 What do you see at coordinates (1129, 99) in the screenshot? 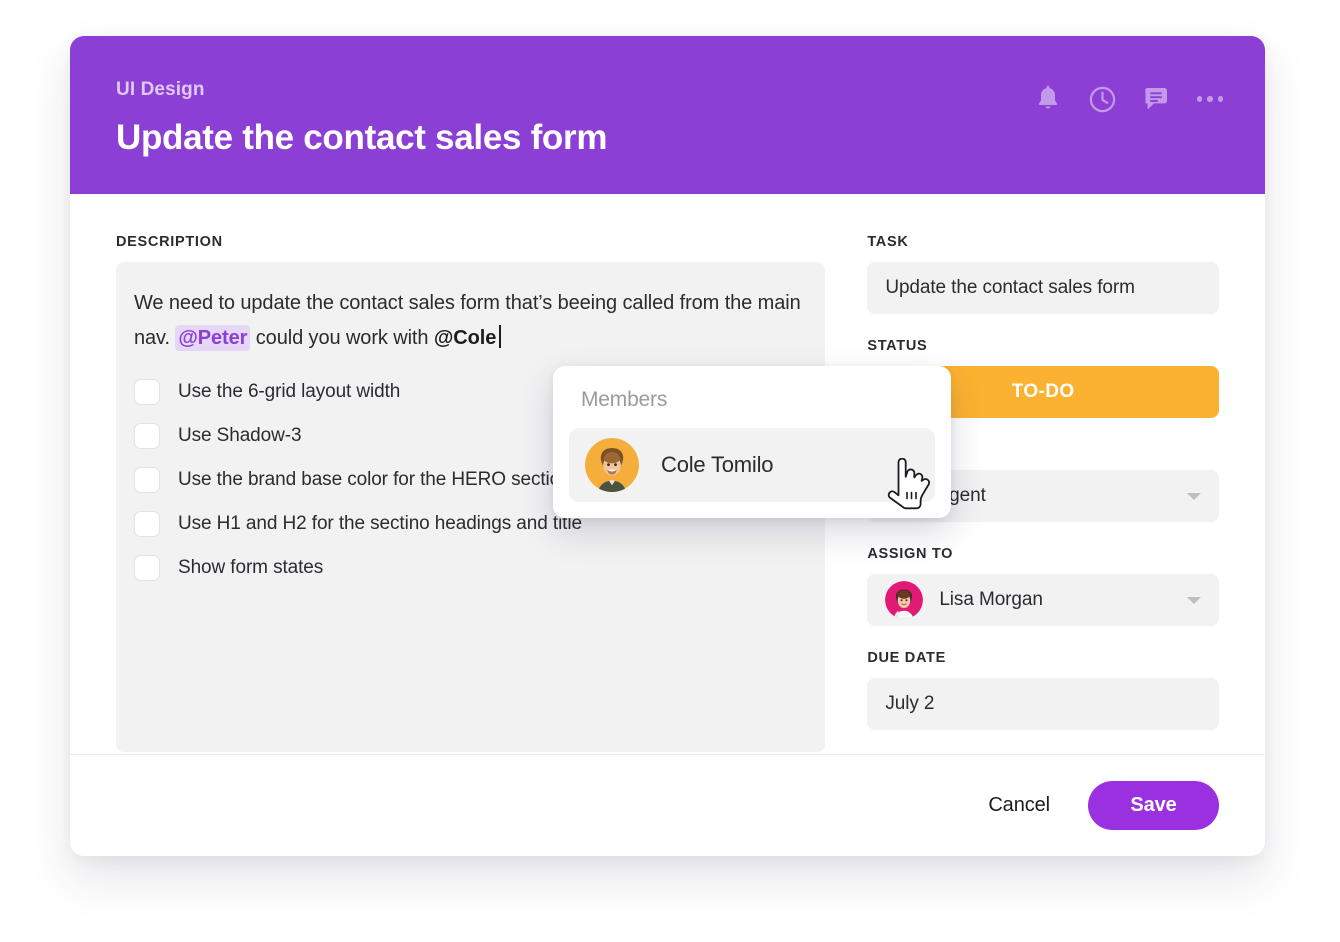
I see `header-icon-group` at bounding box center [1129, 99].